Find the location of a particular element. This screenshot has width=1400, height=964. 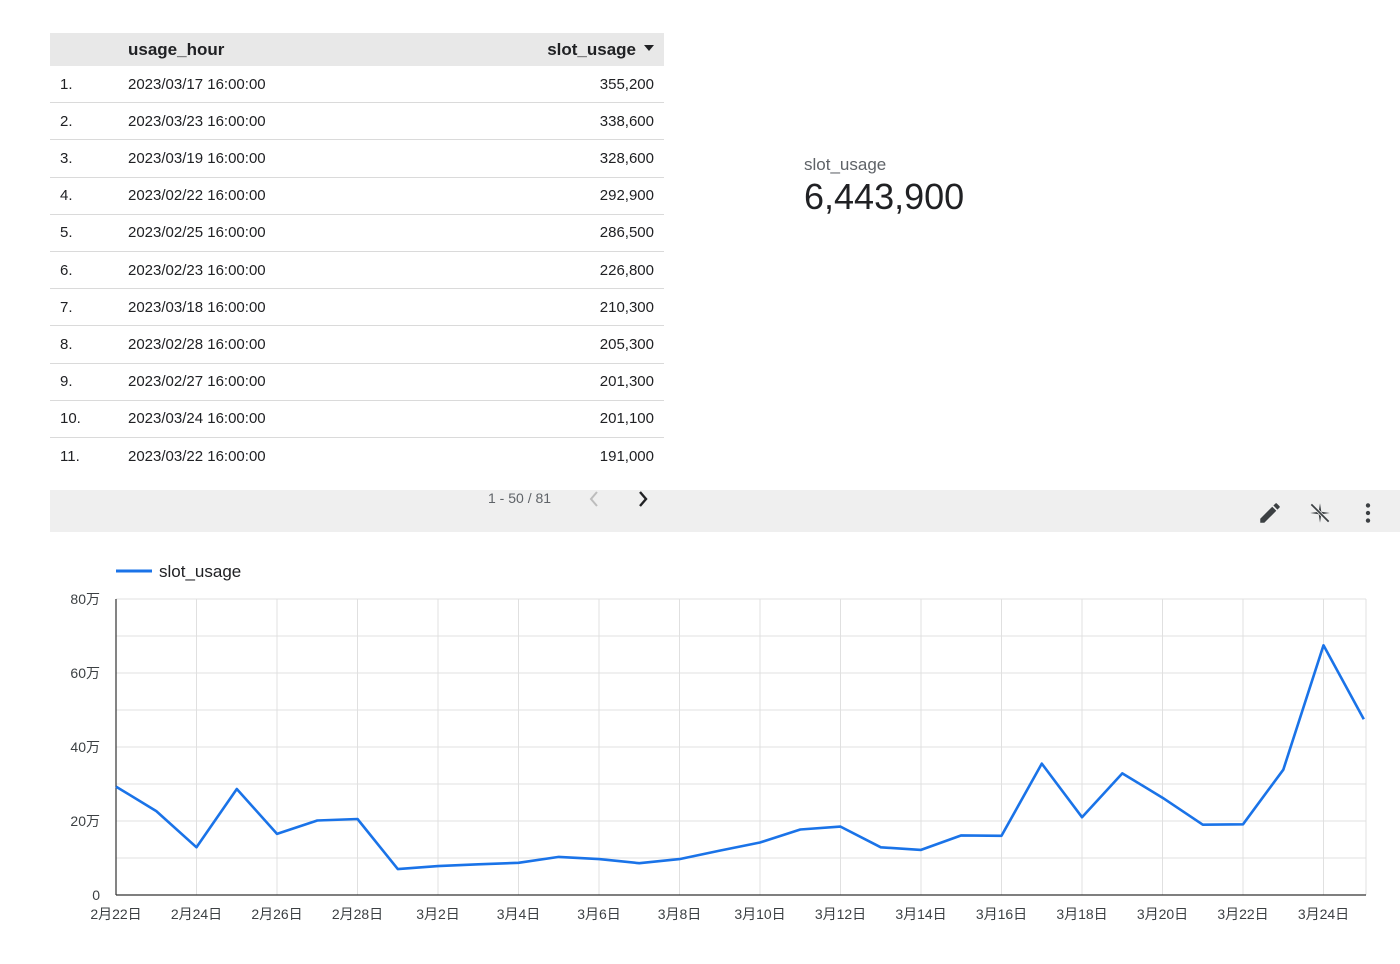

more-vert-icon is located at coordinates (1368, 513).